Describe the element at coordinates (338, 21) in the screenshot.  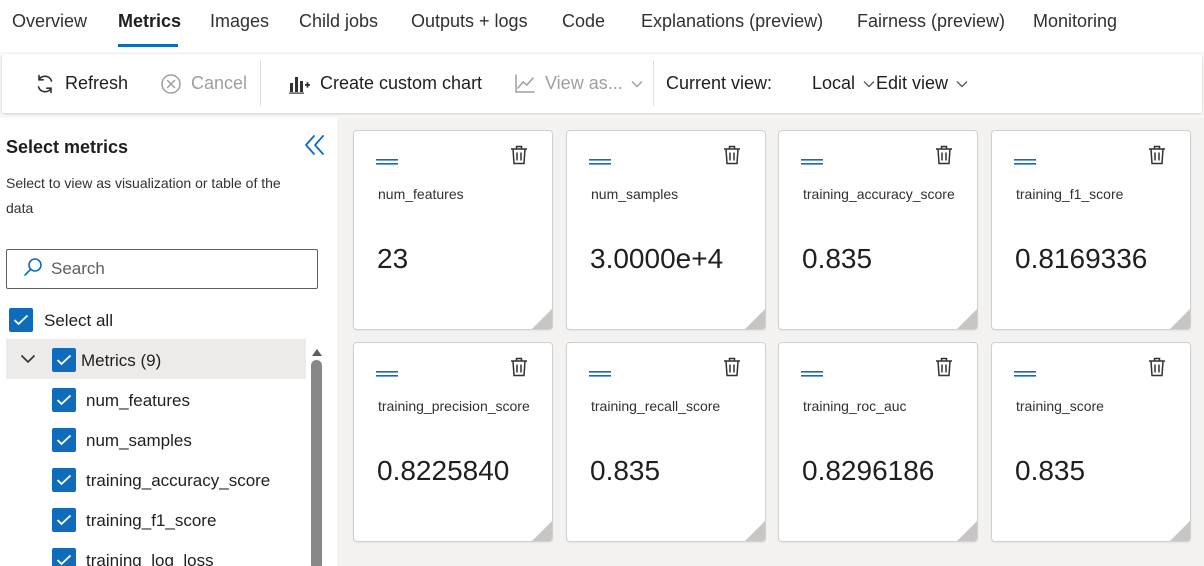
I see `tab-child-jobs: Child jobs` at that location.